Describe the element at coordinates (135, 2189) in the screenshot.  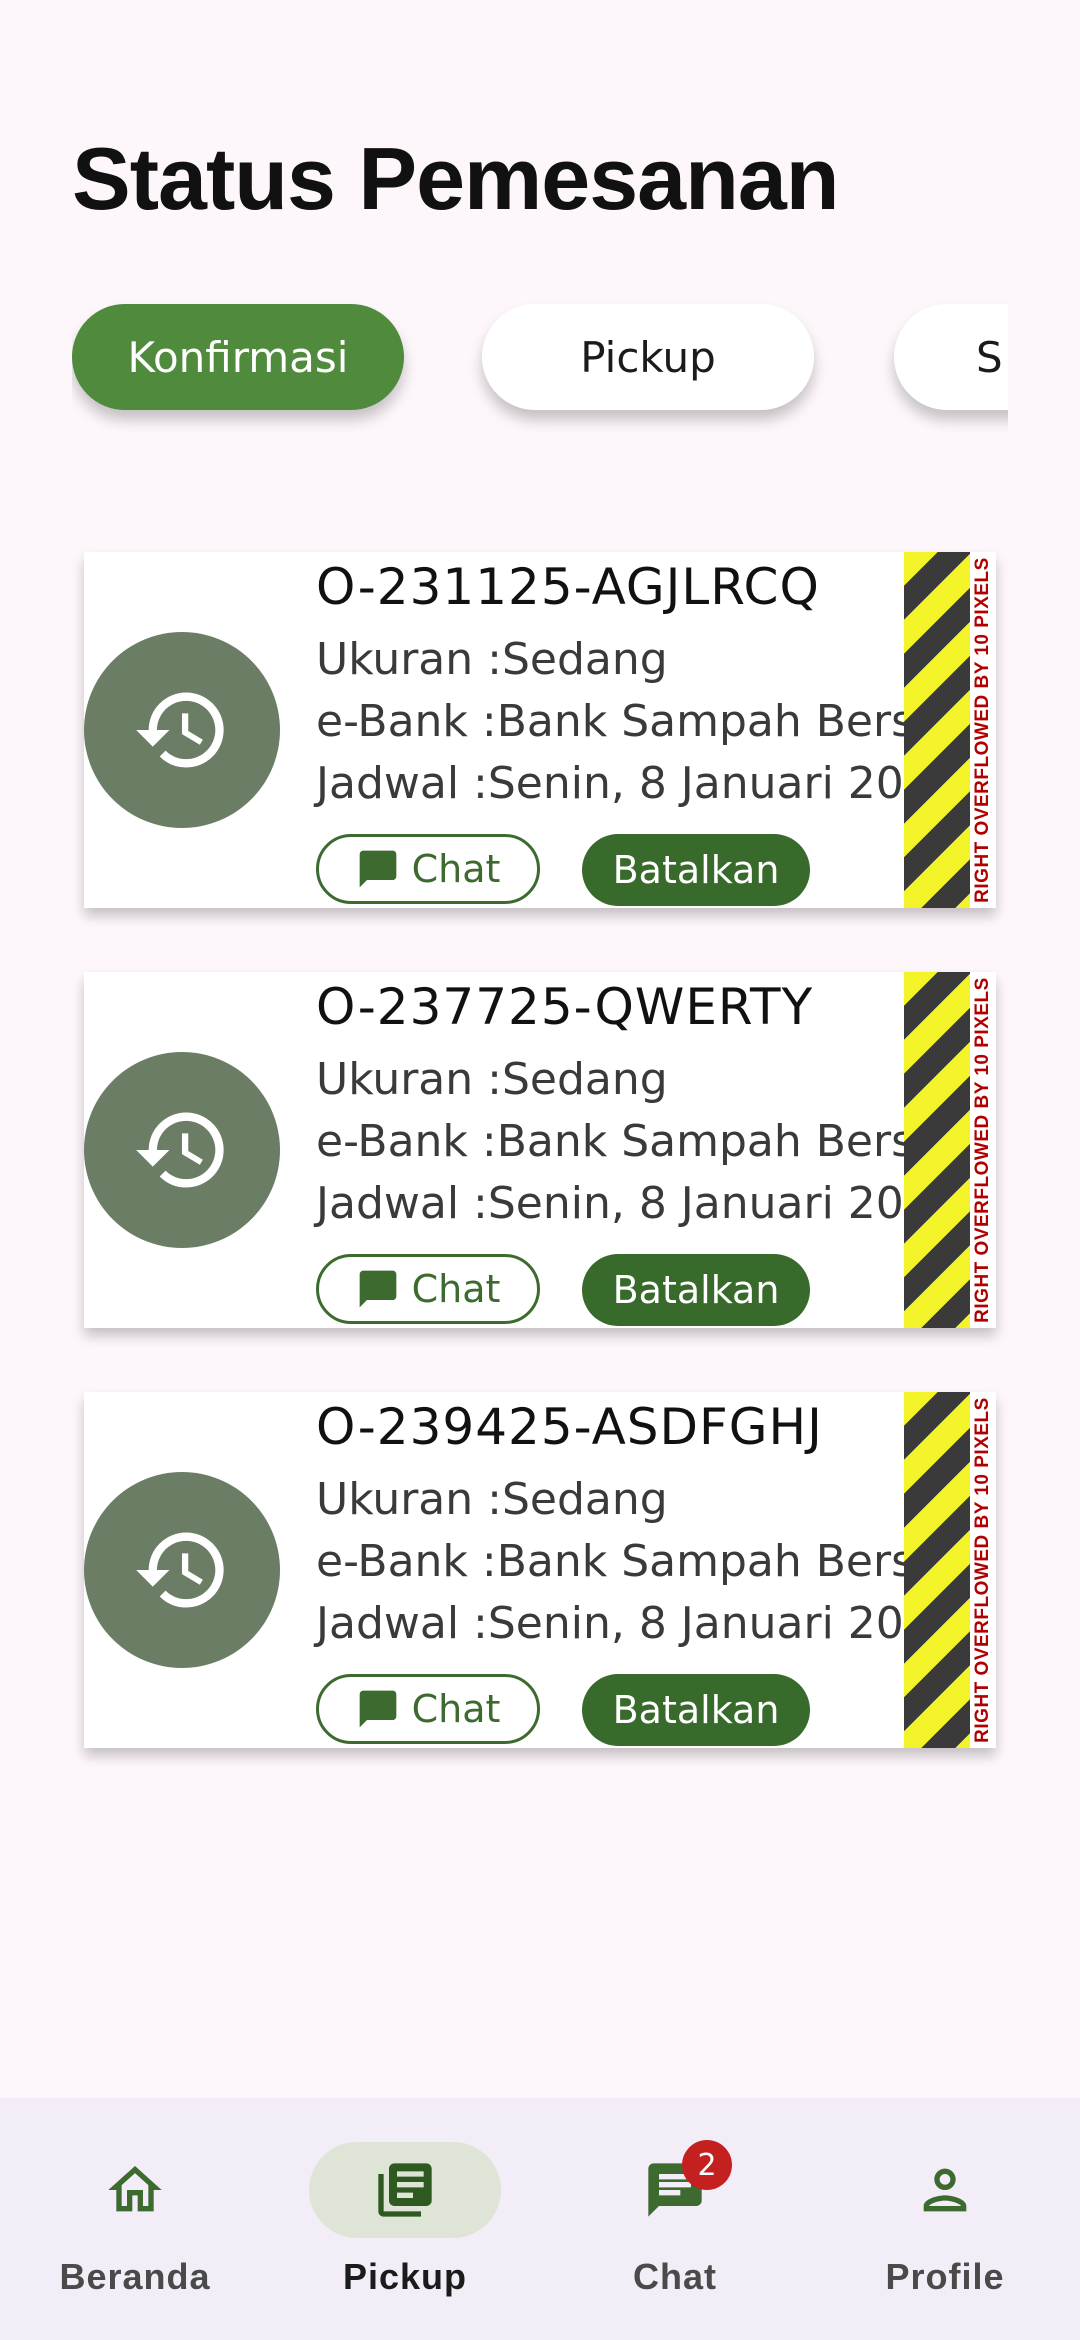
I see `home-icon` at that location.